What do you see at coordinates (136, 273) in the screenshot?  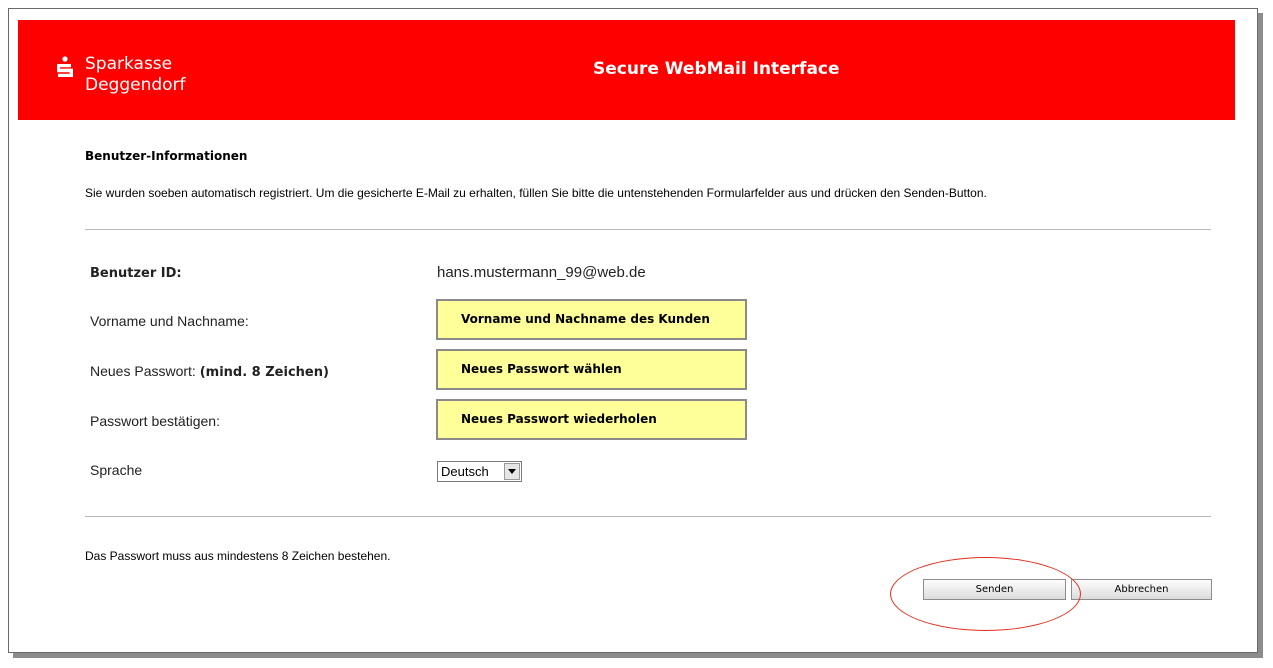 I see `user-id-label: Benutzer ID:` at bounding box center [136, 273].